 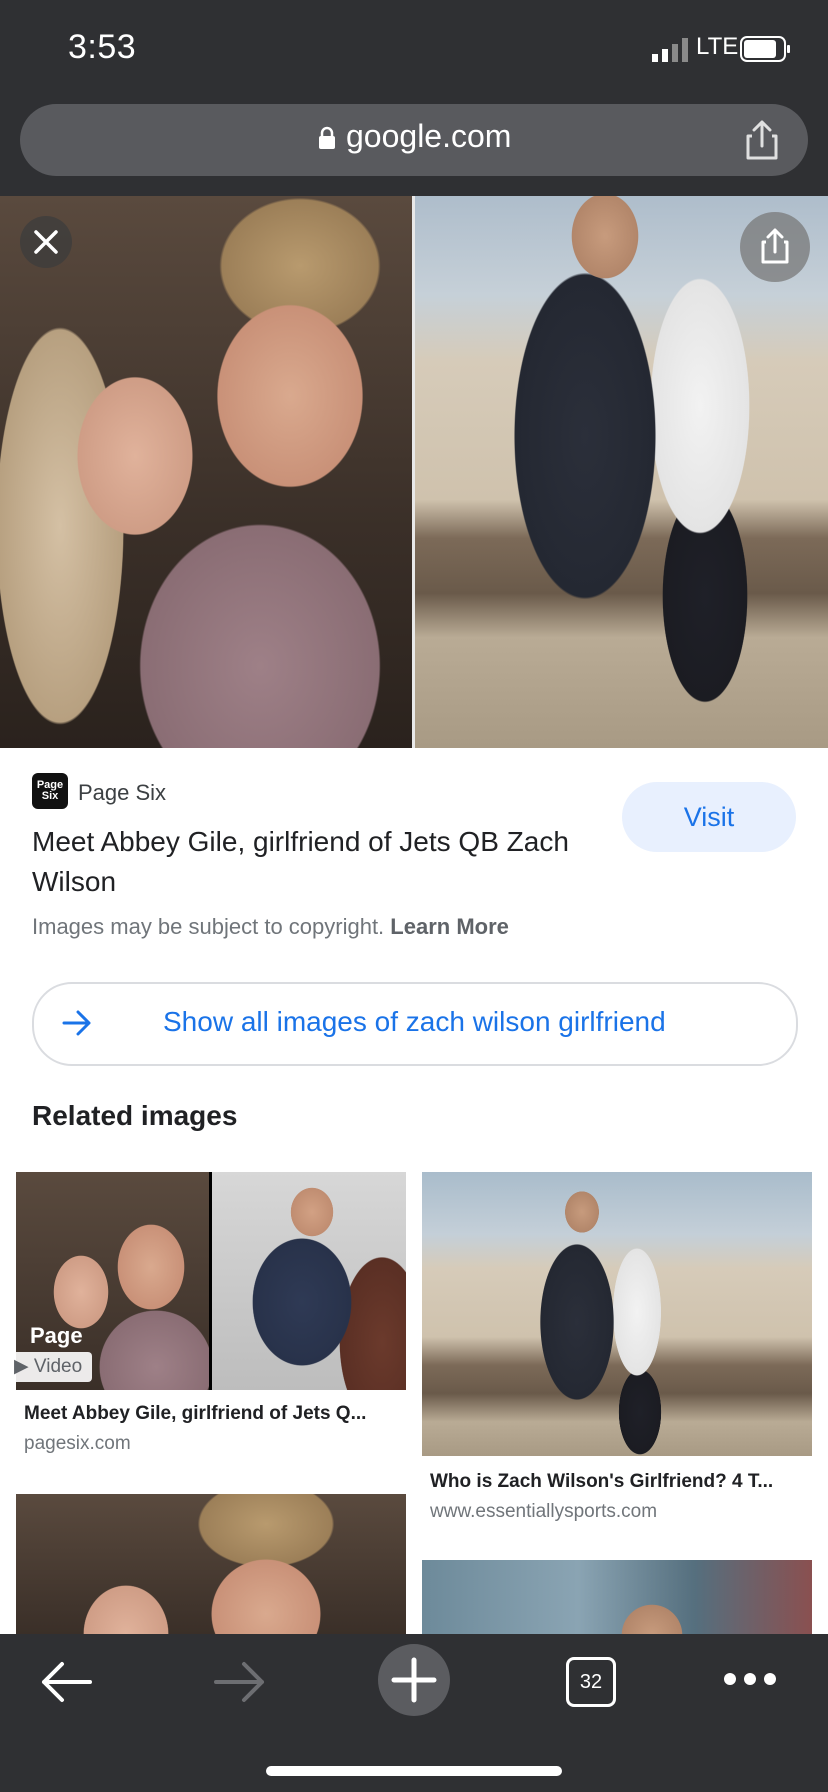 I want to click on share-image-button, so click(x=775, y=247).